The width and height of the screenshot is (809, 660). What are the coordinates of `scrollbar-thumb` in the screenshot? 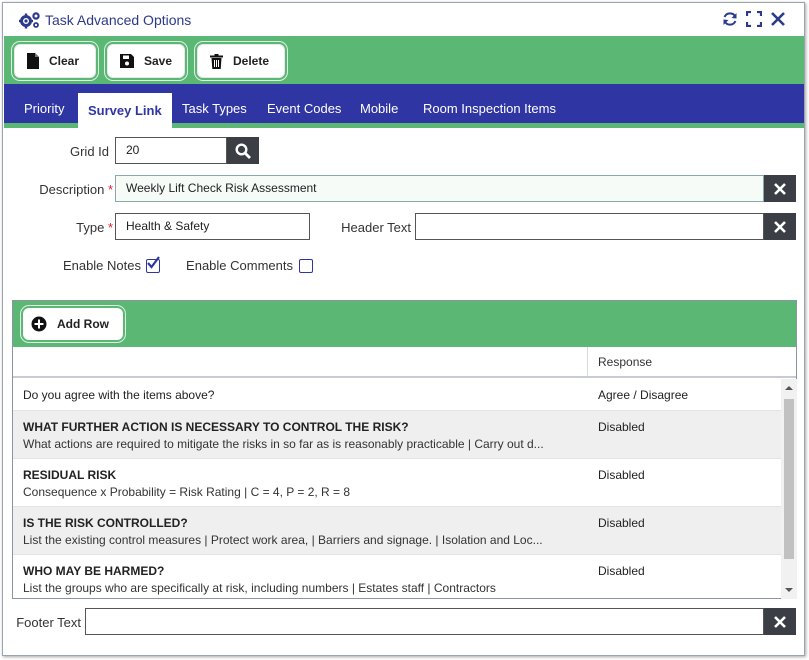 It's located at (789, 479).